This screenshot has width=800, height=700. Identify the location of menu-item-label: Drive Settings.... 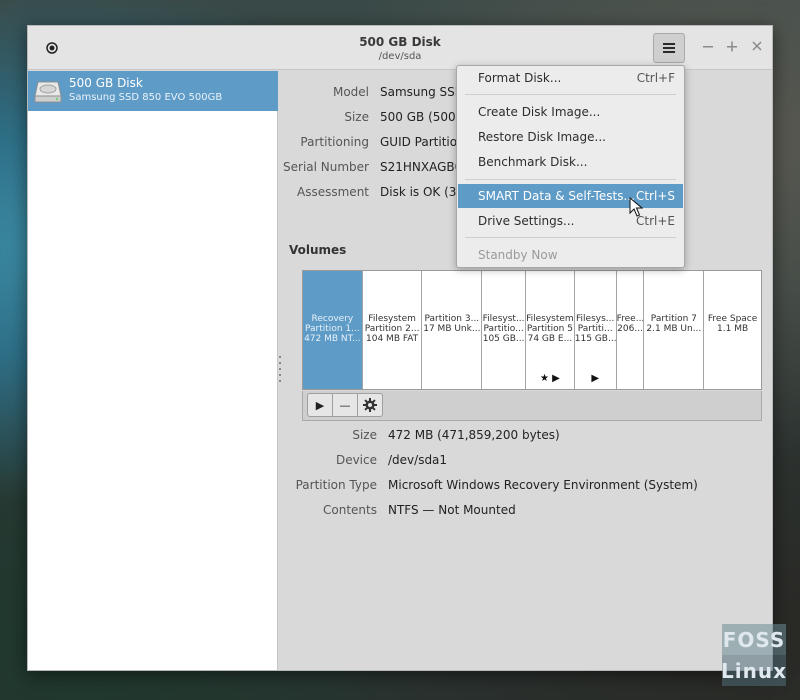
(526, 221).